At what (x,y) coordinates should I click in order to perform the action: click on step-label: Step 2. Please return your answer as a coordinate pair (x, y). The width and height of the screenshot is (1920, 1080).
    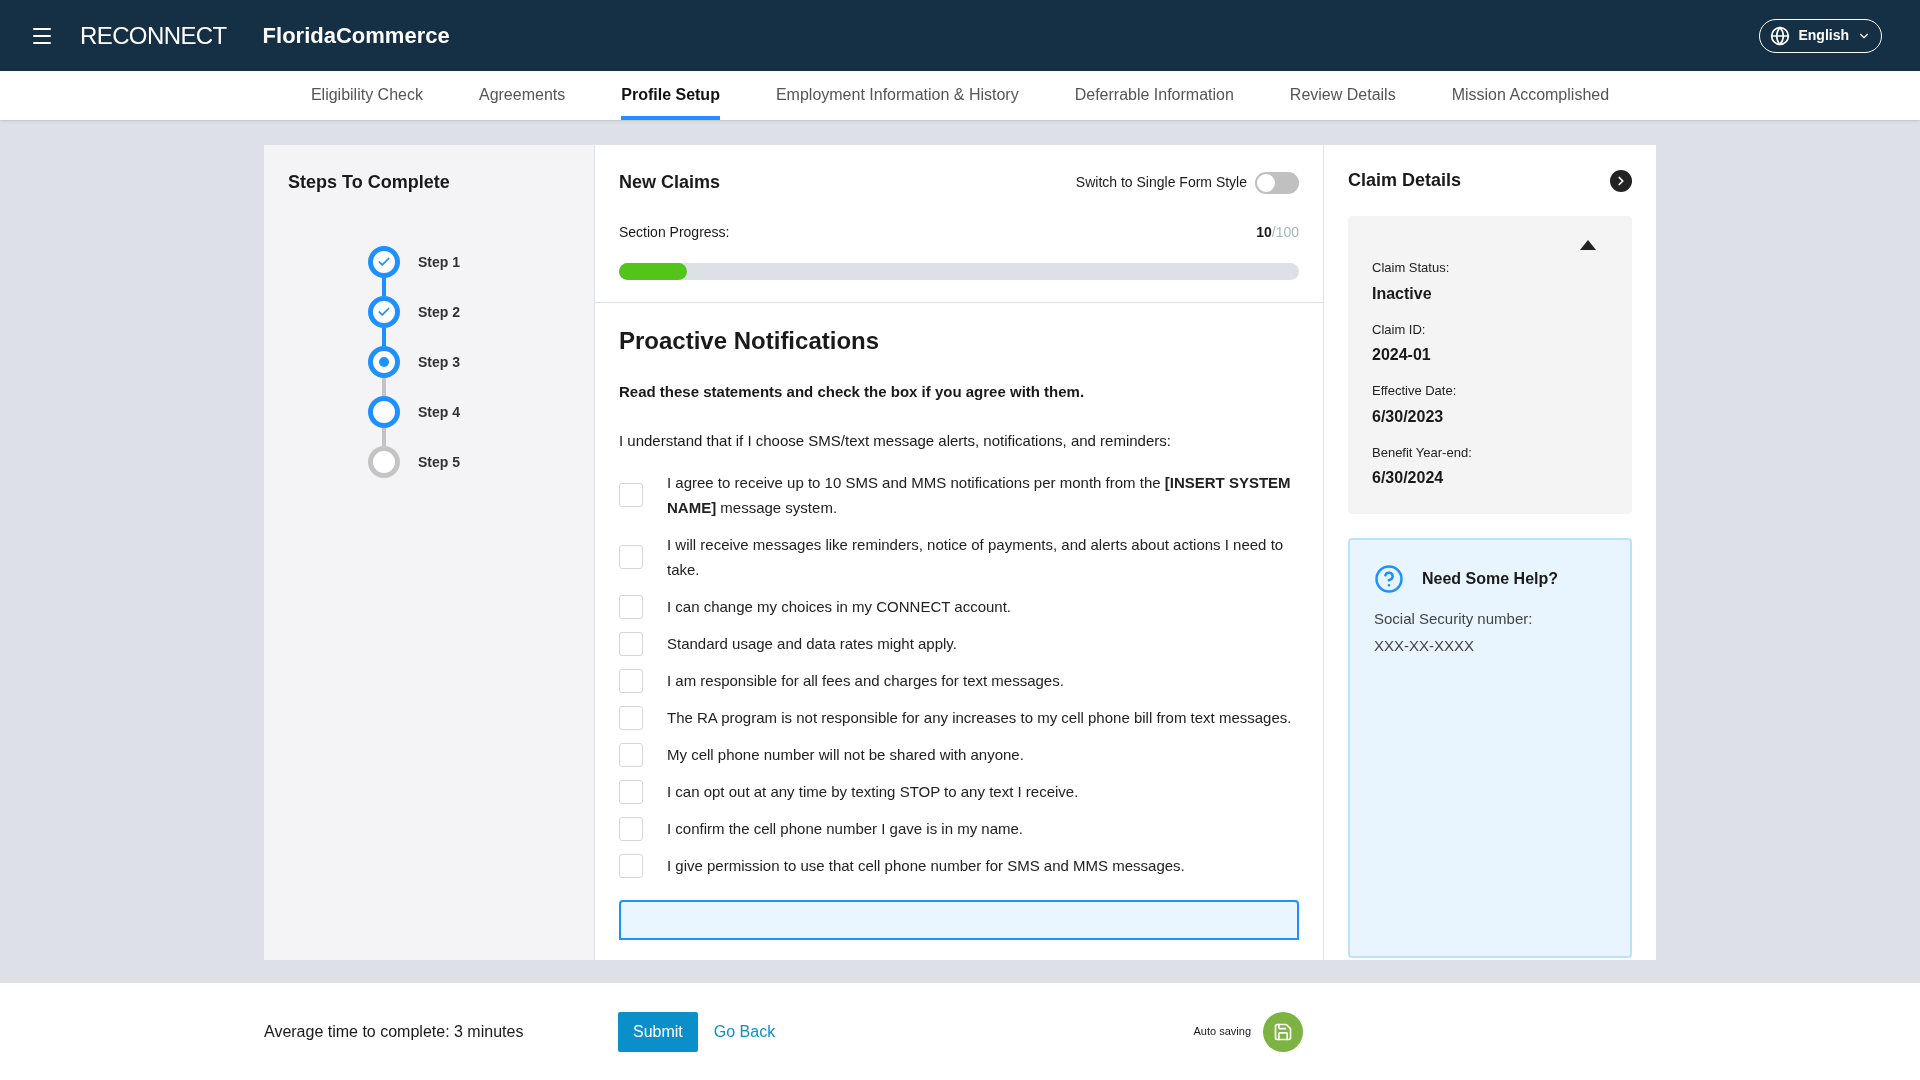
    Looking at the image, I should click on (439, 312).